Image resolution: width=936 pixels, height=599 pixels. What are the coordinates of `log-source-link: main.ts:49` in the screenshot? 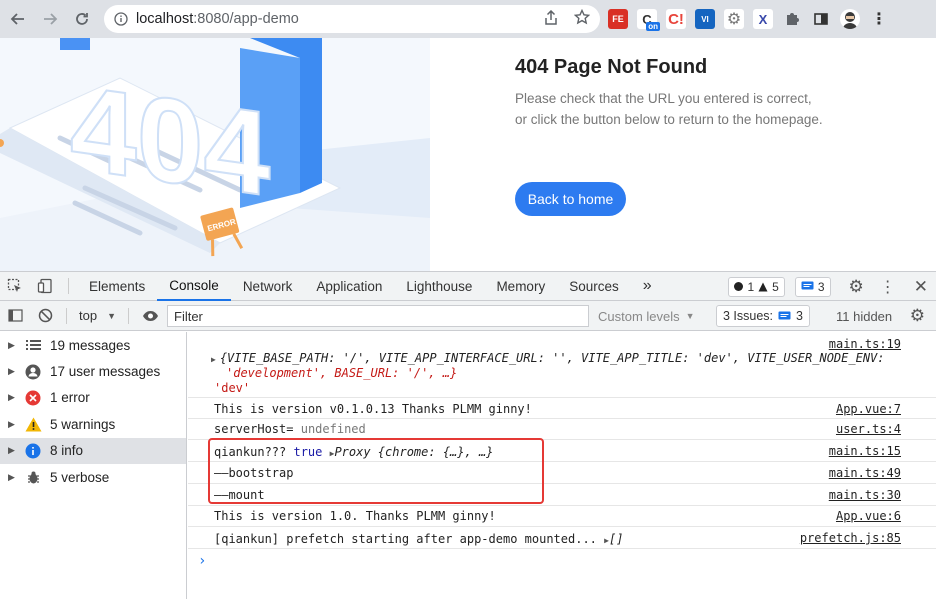 It's located at (865, 473).